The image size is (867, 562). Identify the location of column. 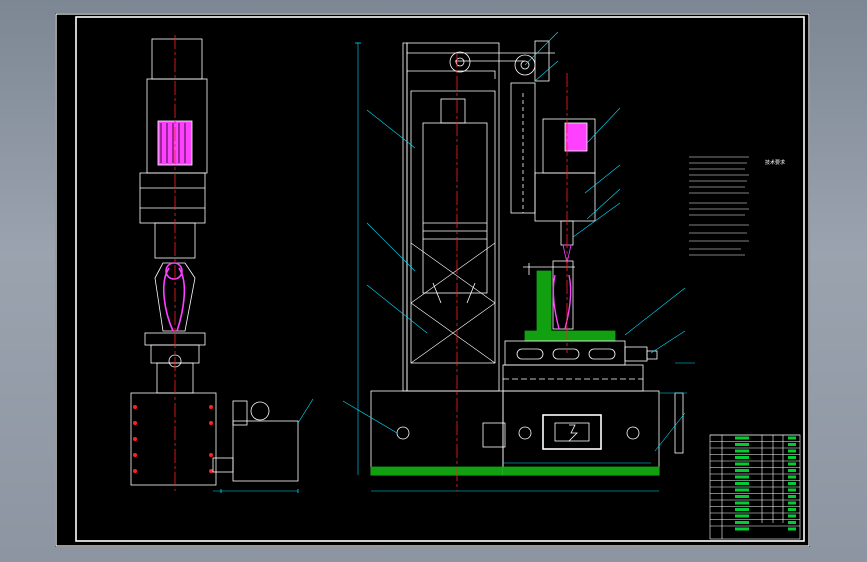
(453, 217).